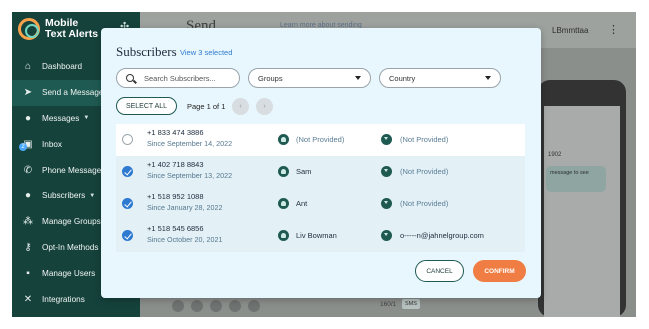 The height and width of the screenshot is (329, 649). I want to click on search-input, so click(191, 78).